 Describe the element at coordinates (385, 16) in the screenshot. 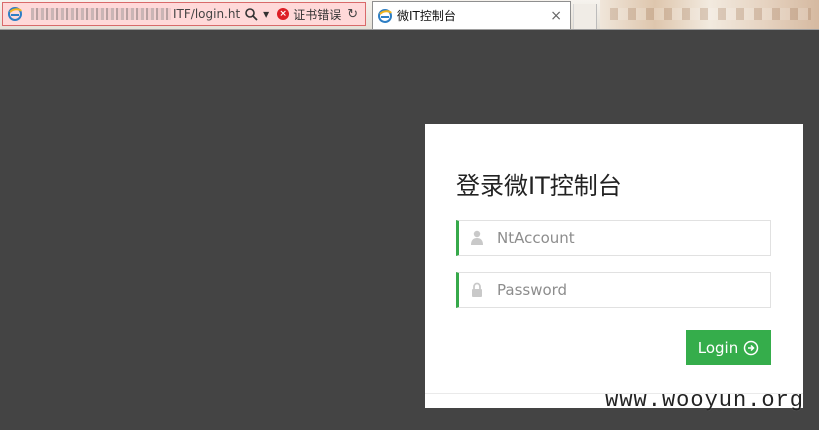

I see `tab-ie-icon` at that location.